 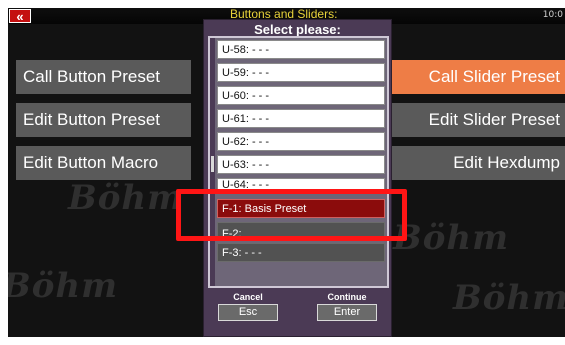 I want to click on enter-button: Enter, so click(x=347, y=312).